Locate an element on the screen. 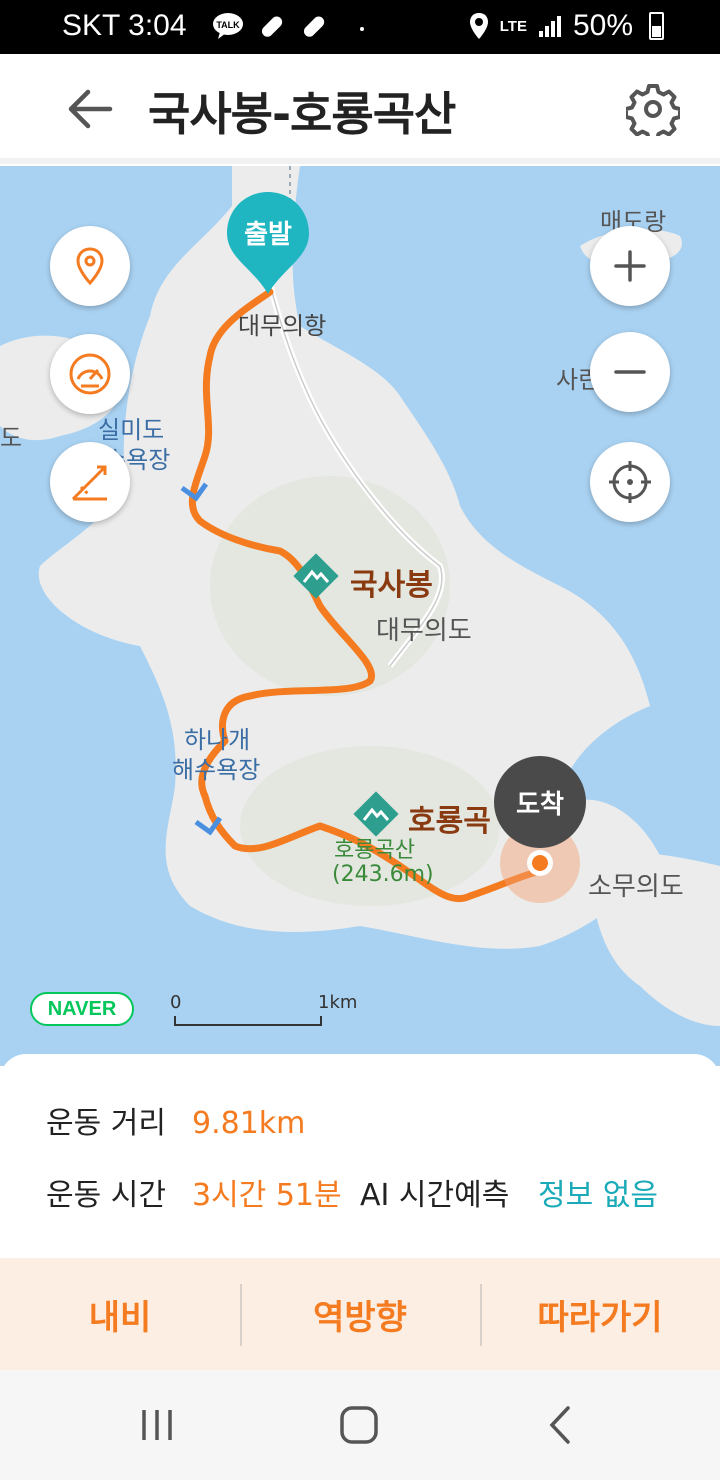 This screenshot has height=1480, width=720. speed-button is located at coordinates (90, 374).